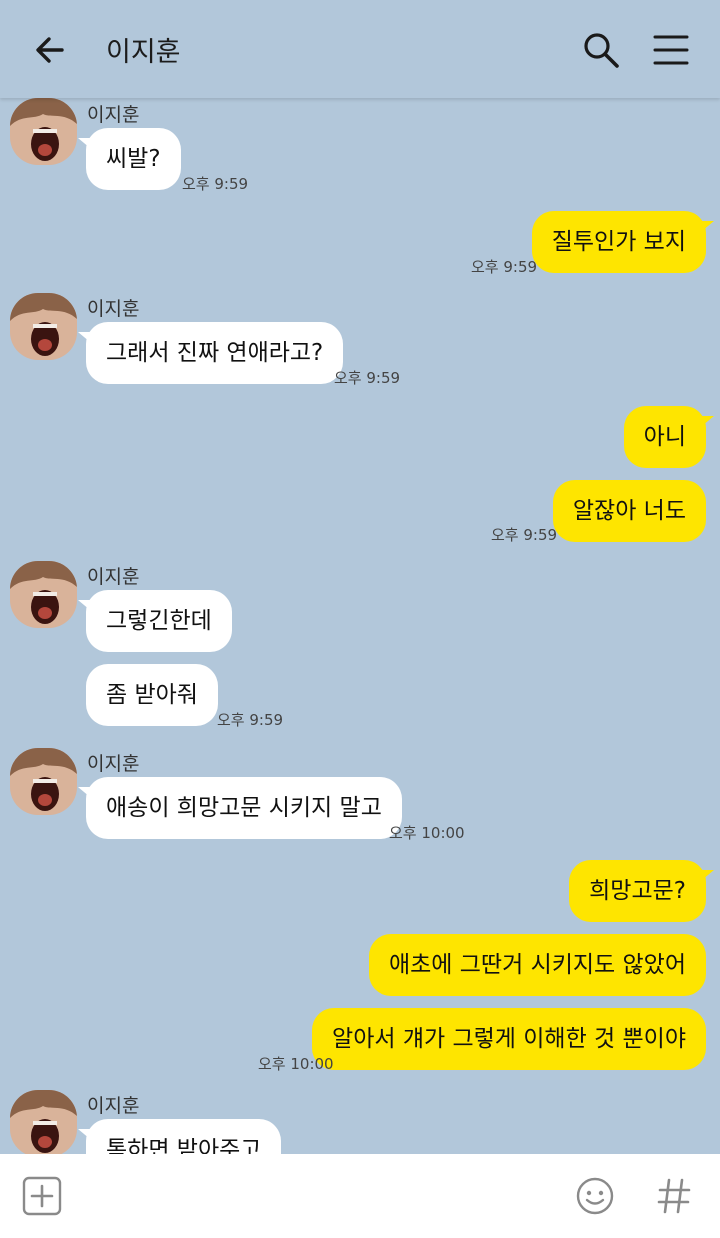  Describe the element at coordinates (641, 891) in the screenshot. I see `message-bubble-outgoing: 희망고문?` at that location.